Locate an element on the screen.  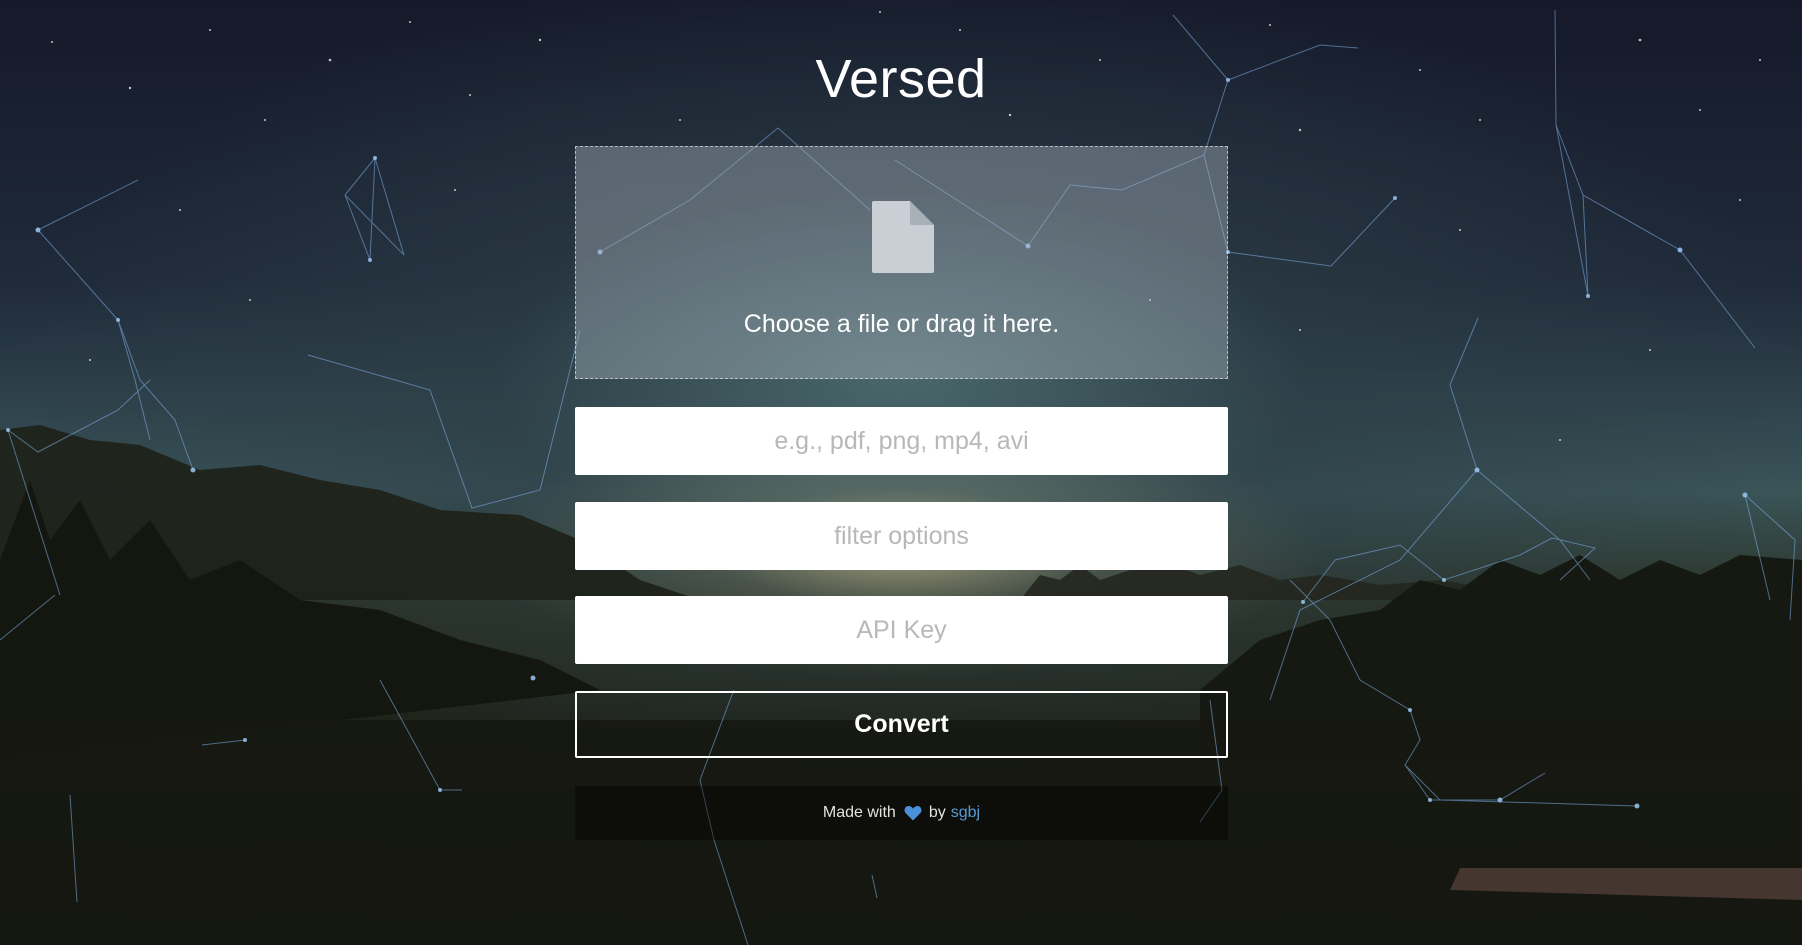
dropzone-label: Choose a file or drag it here. is located at coordinates (901, 324).